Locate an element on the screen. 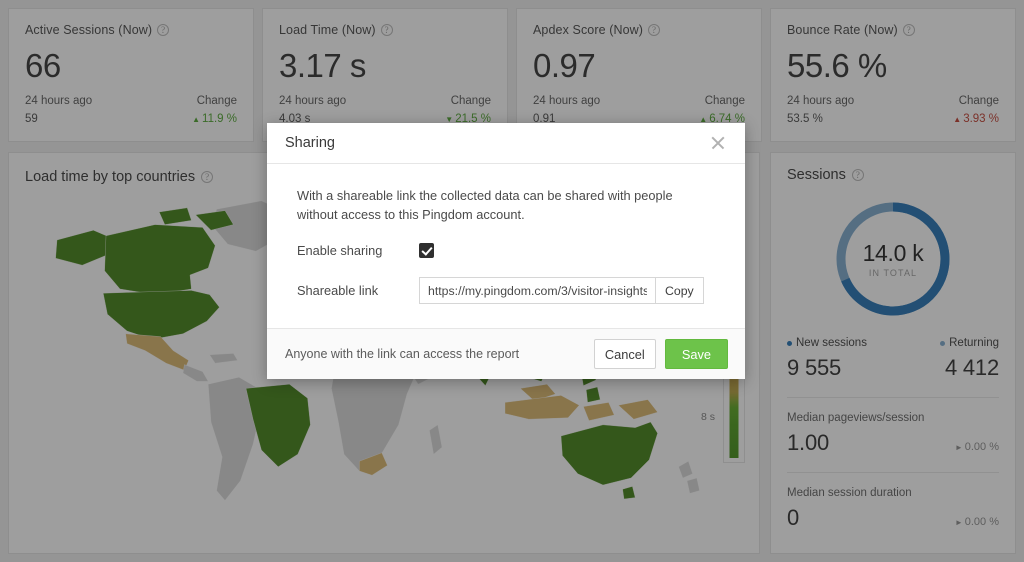  save-button: Save is located at coordinates (696, 354).